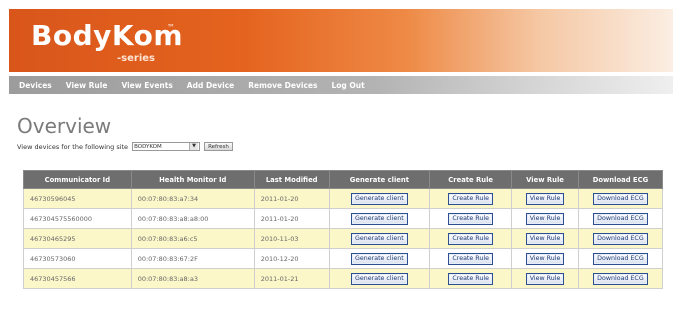 The height and width of the screenshot is (336, 683). I want to click on communicator-cell: 467304575560000, so click(77, 218).